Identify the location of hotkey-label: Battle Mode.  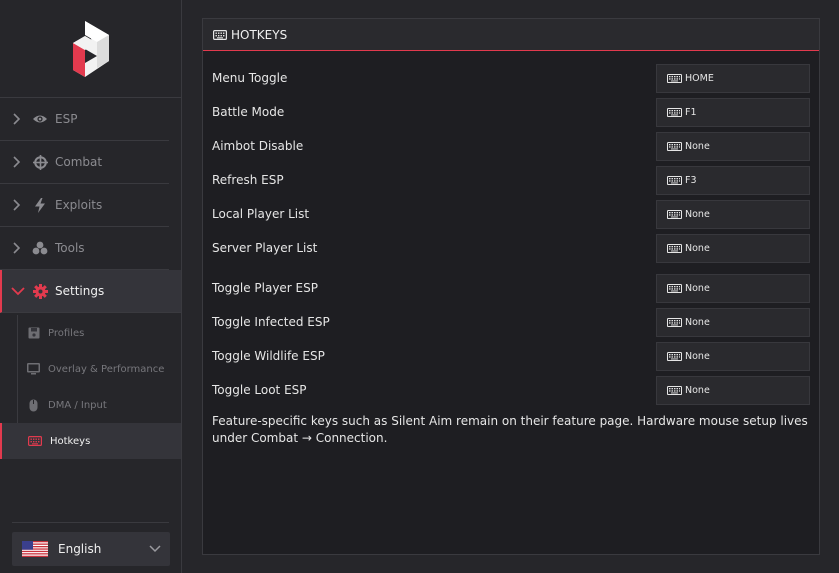
(248, 112).